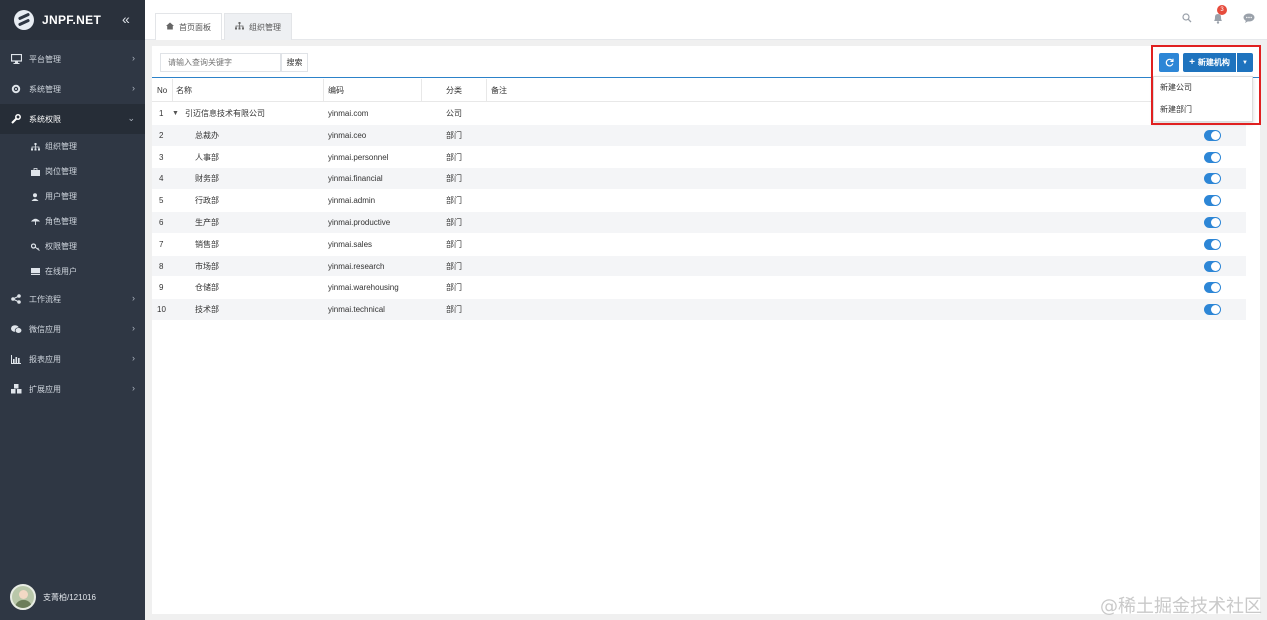 The height and width of the screenshot is (620, 1267). What do you see at coordinates (161, 157) in the screenshot?
I see `cell-no: 3` at bounding box center [161, 157].